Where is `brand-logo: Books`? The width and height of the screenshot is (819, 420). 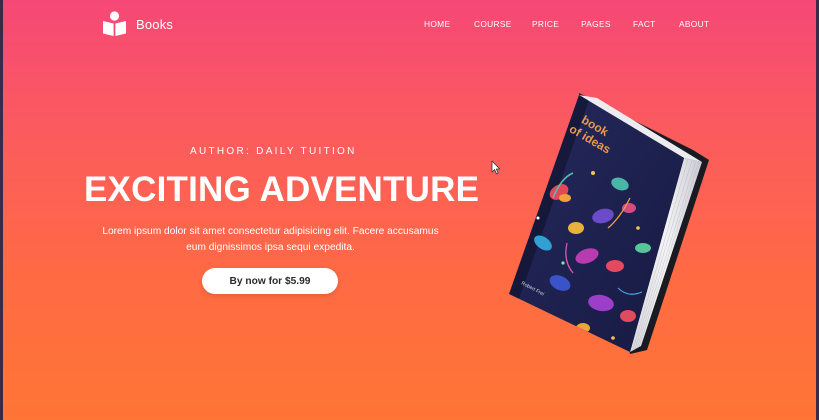
brand-logo: Books is located at coordinates (137, 24).